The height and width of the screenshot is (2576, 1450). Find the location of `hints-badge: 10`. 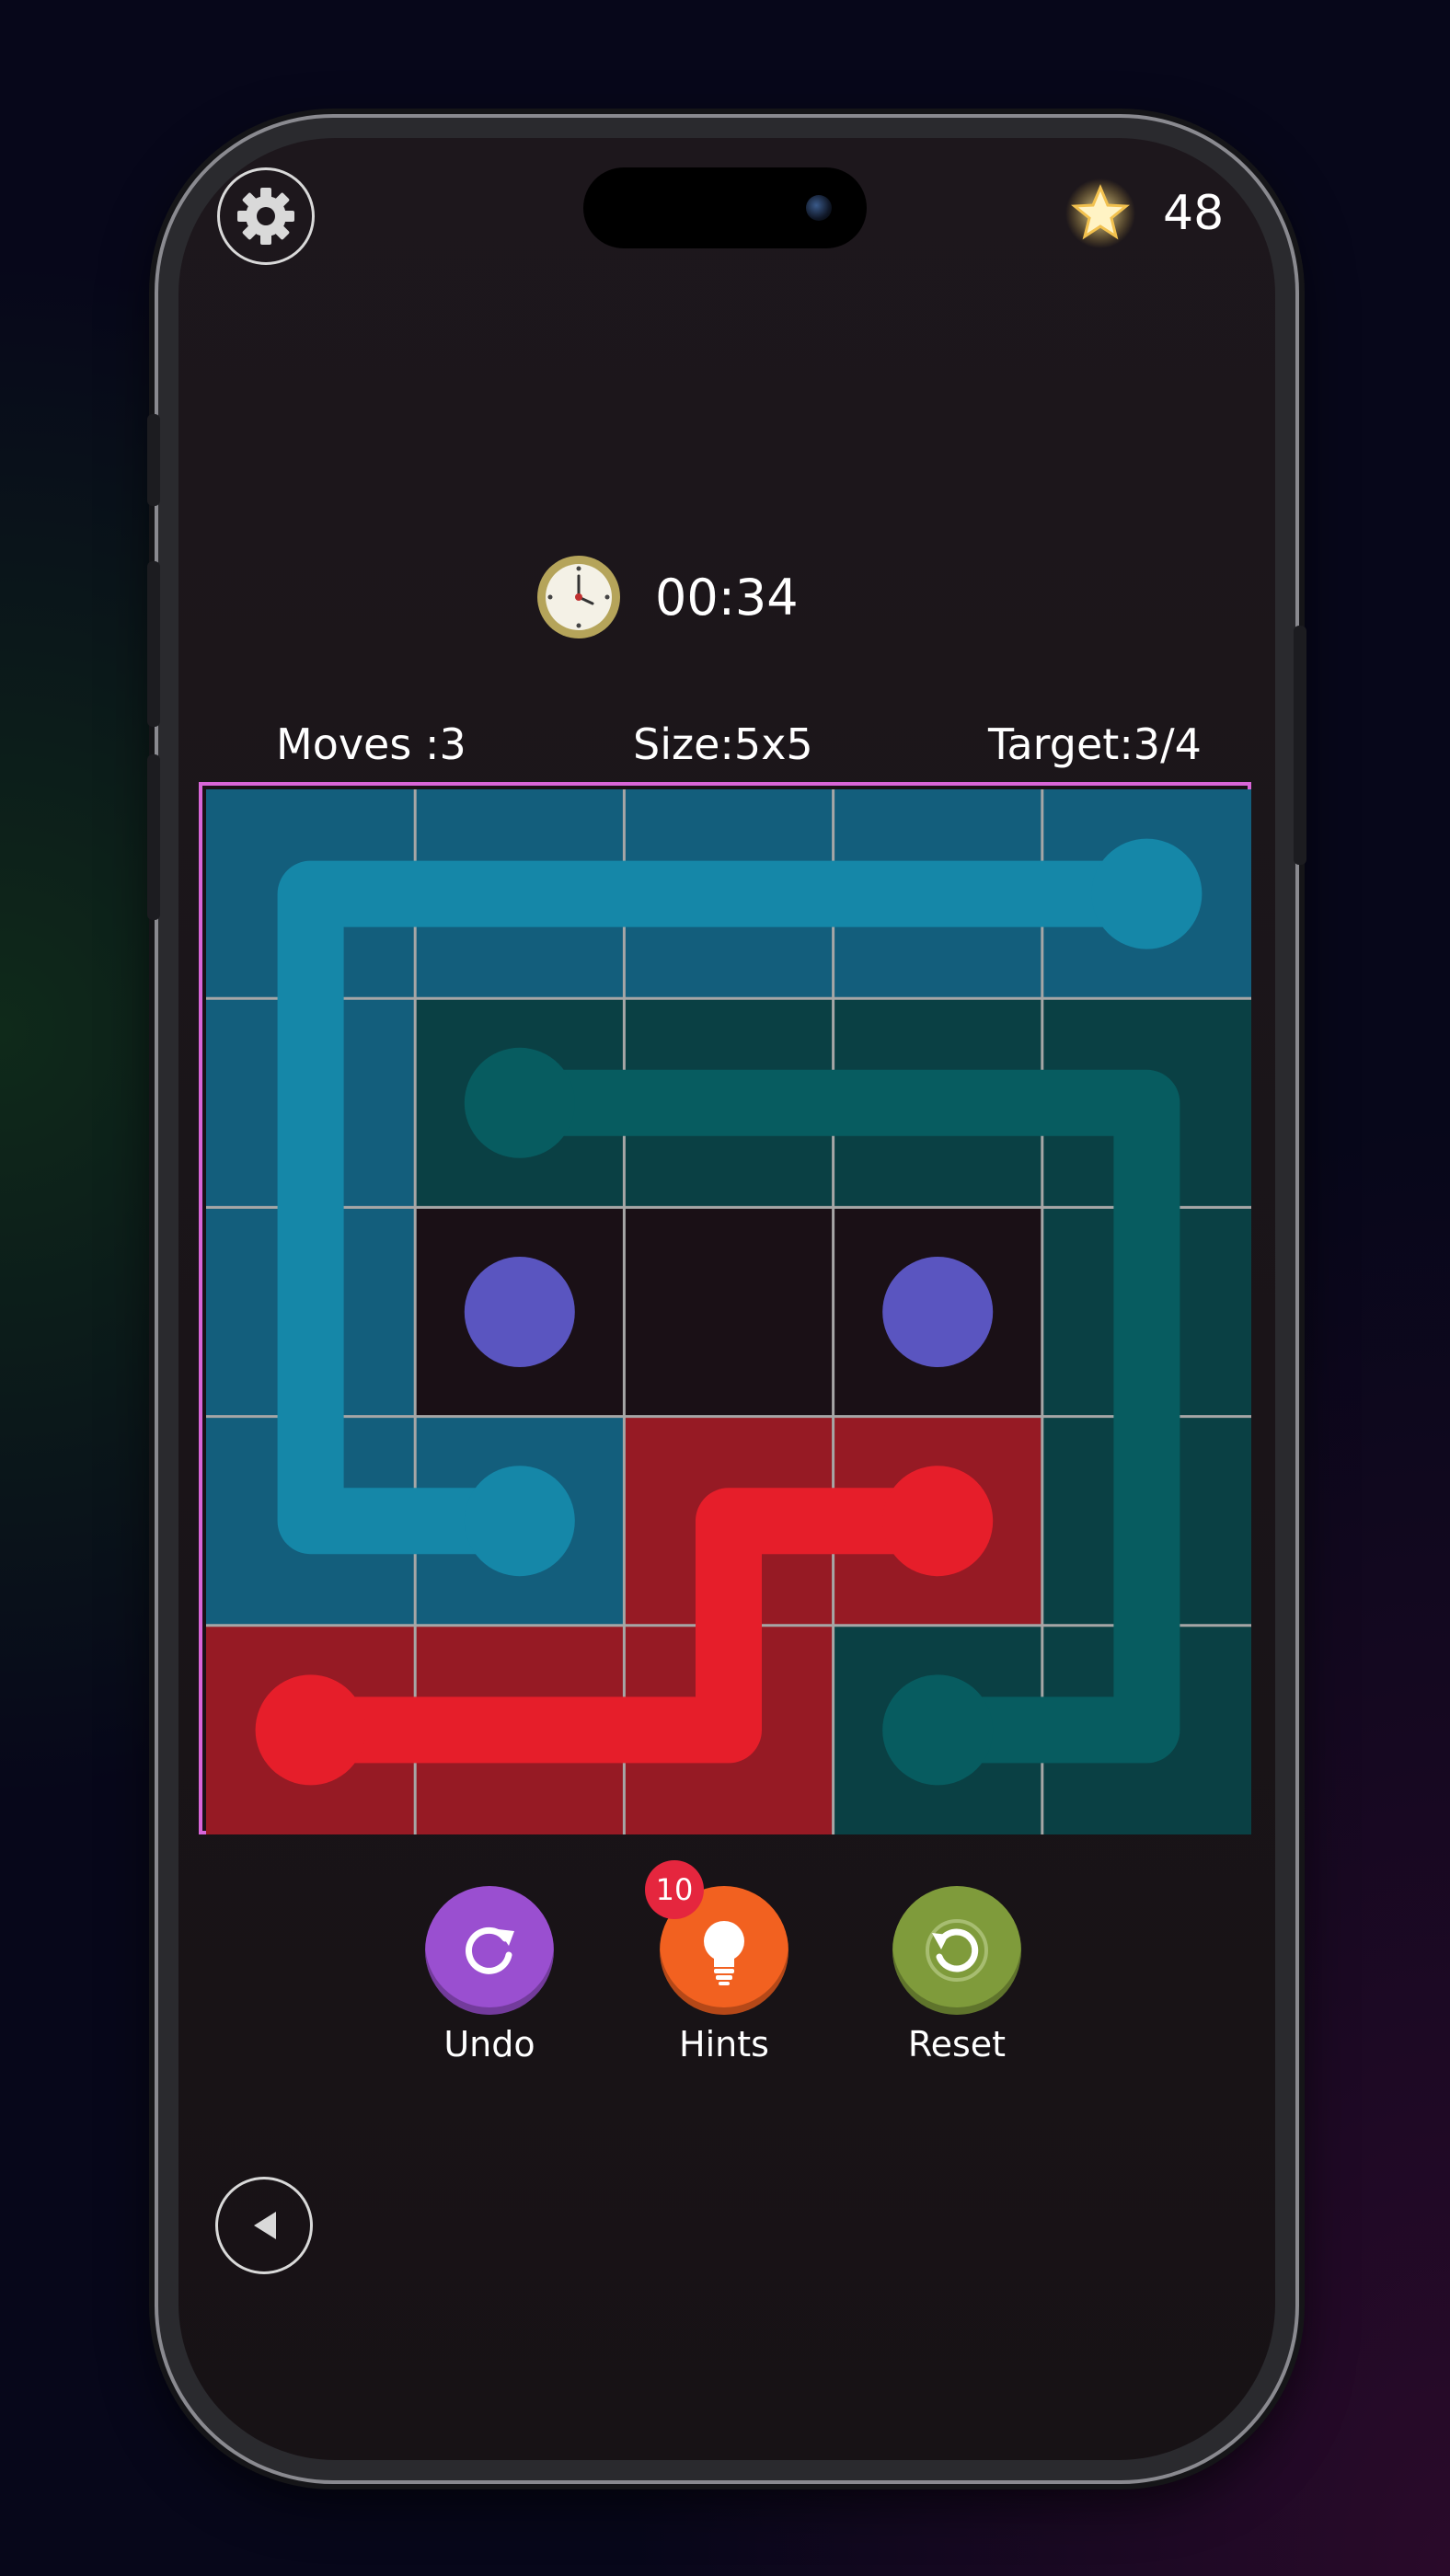

hints-badge: 10 is located at coordinates (675, 1890).